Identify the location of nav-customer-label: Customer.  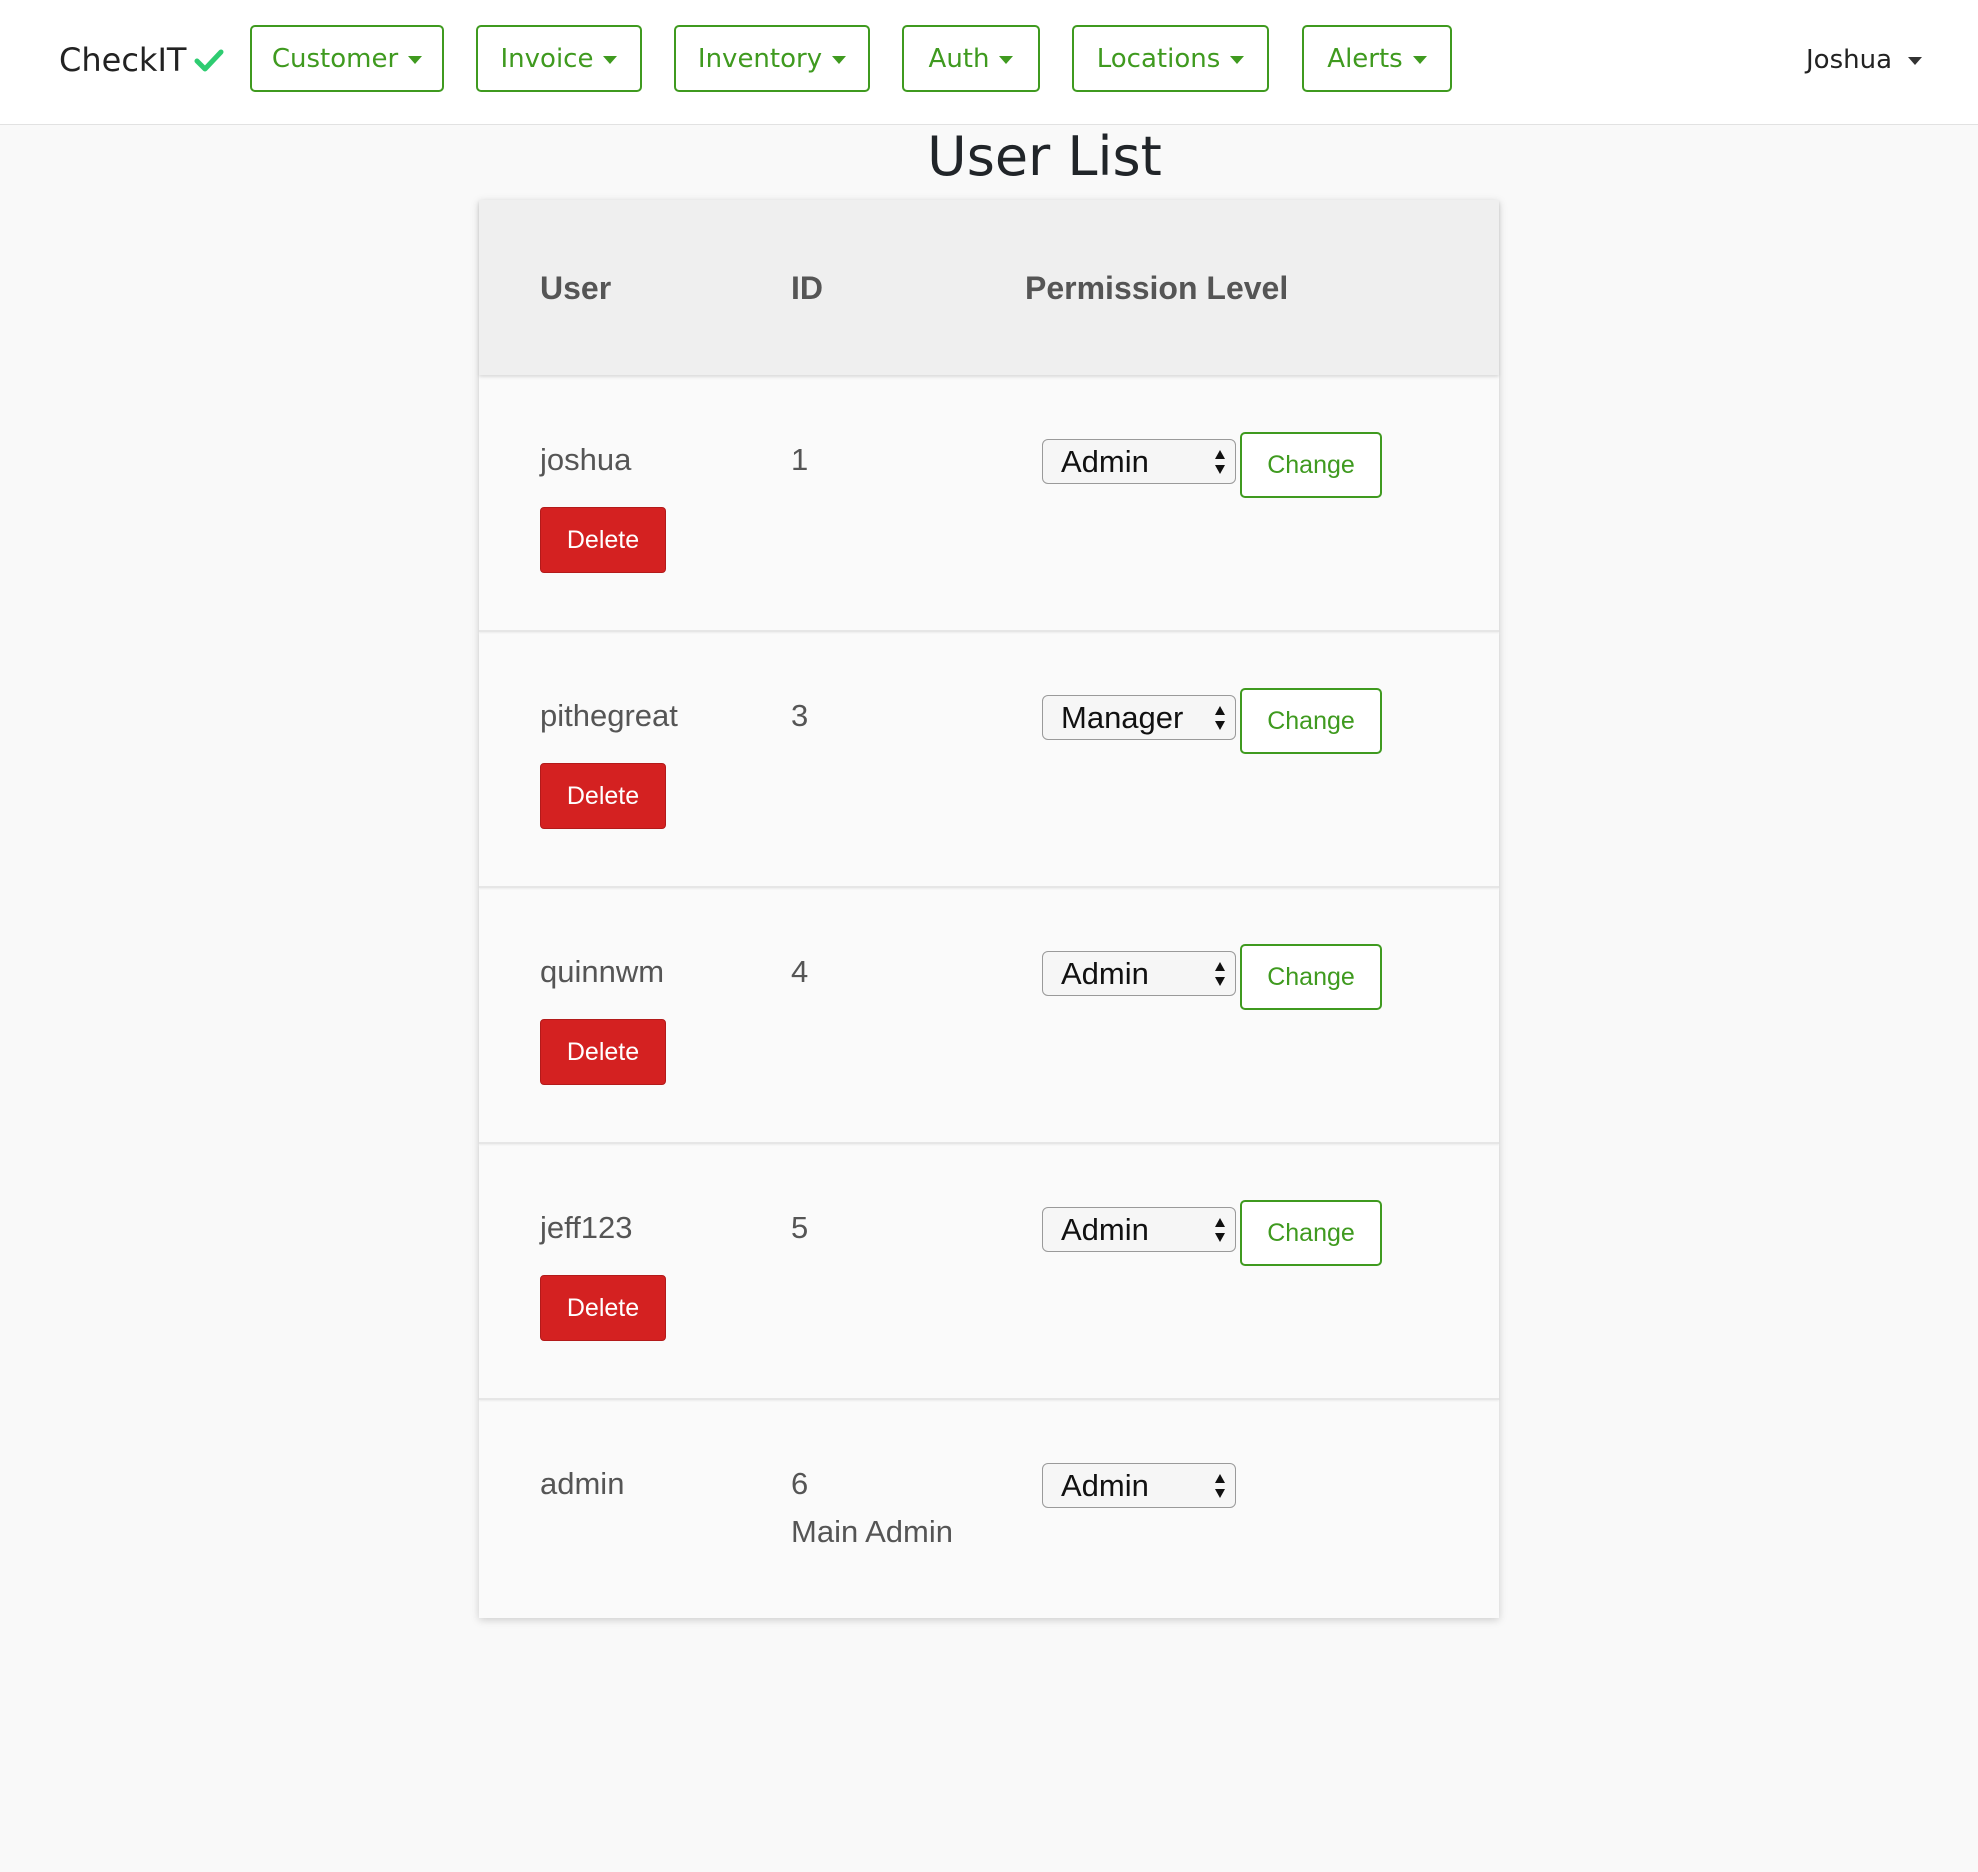
(335, 58).